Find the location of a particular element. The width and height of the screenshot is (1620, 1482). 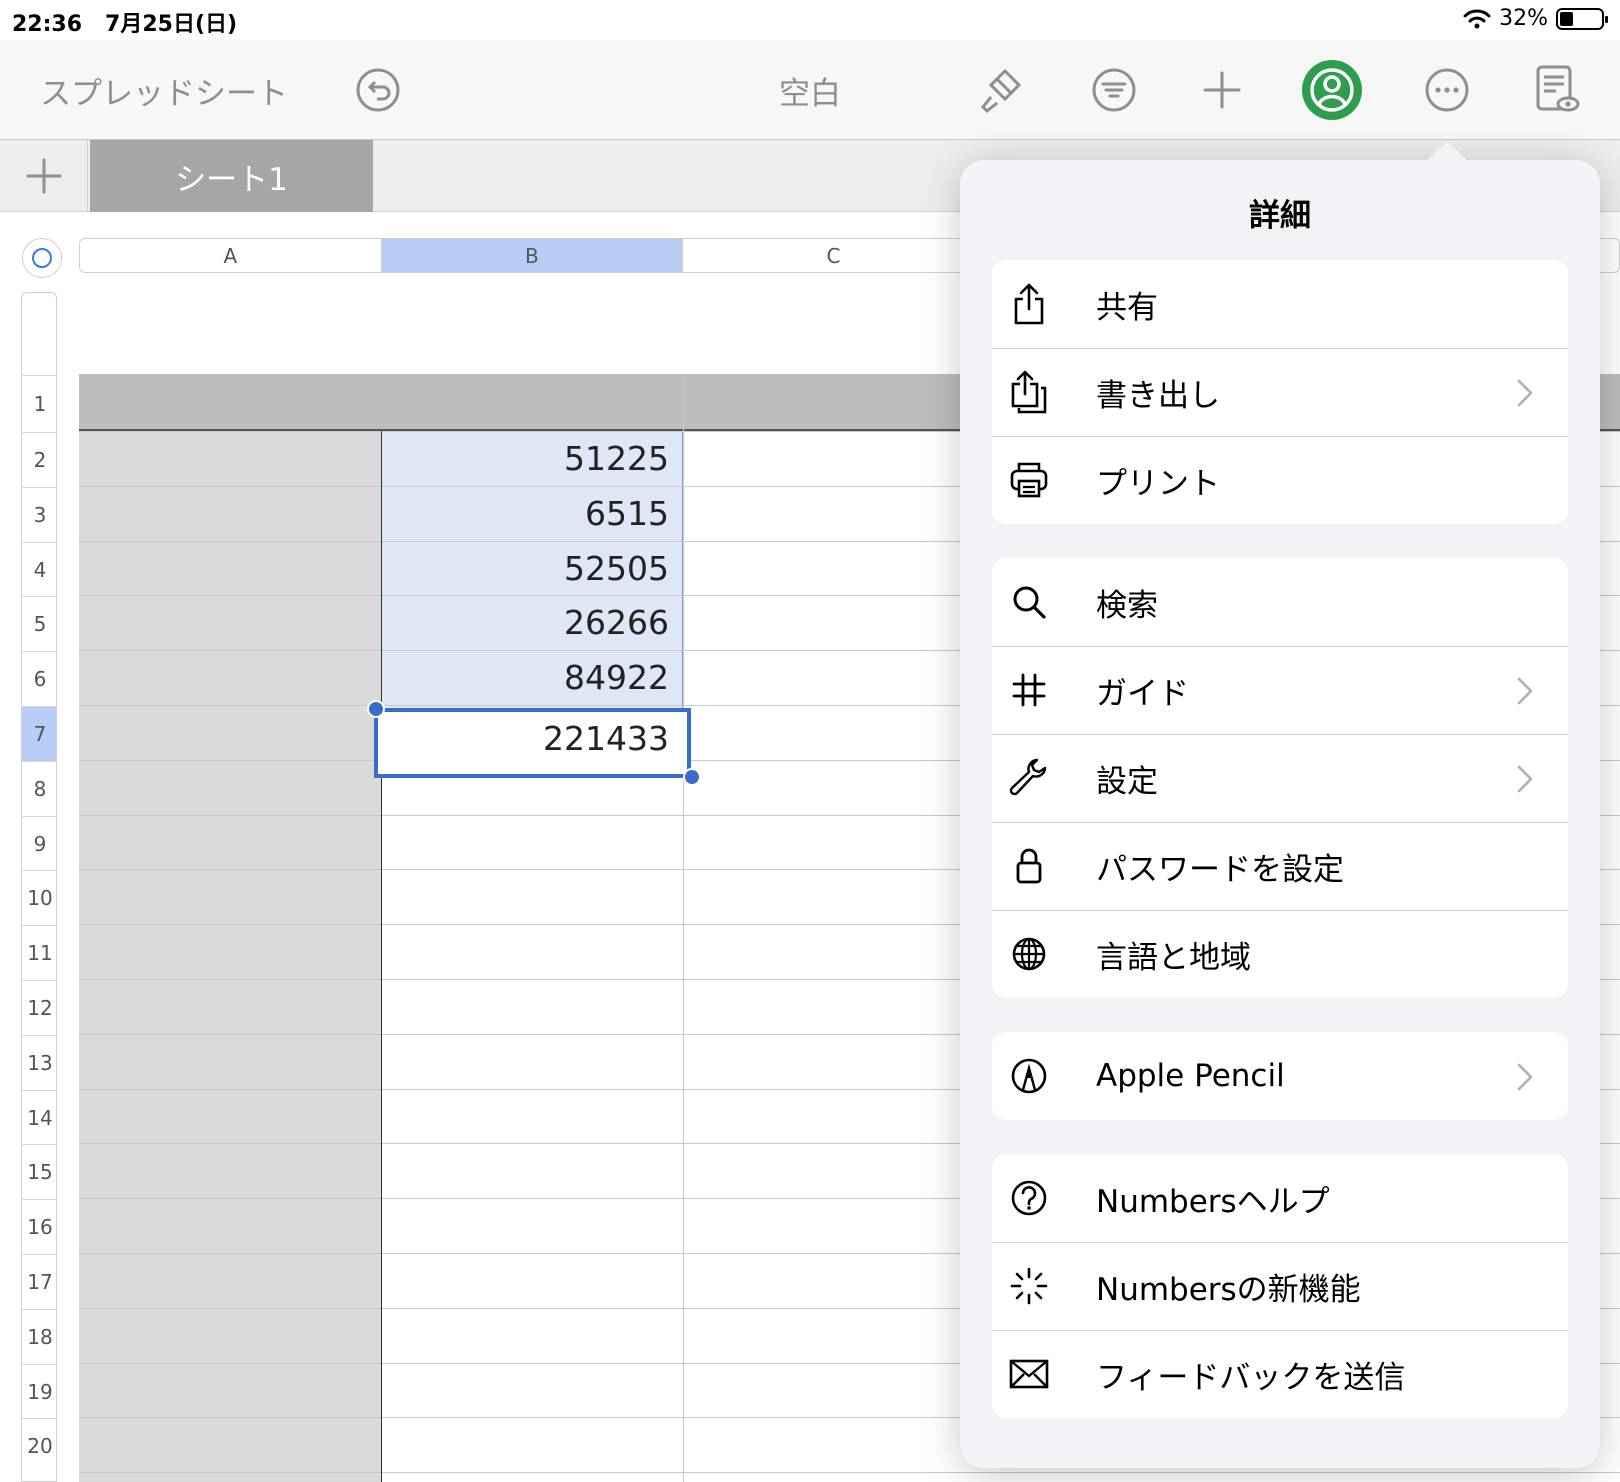

popover-arrow is located at coordinates (1447, 152).